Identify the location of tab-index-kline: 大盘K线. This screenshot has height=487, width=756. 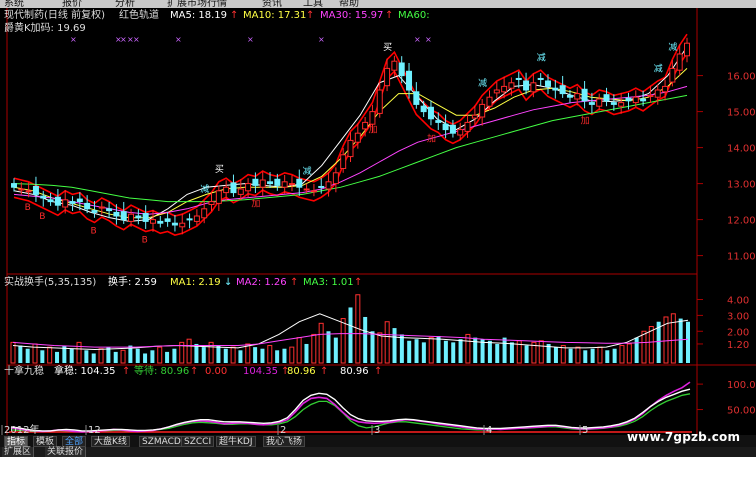
(110, 441).